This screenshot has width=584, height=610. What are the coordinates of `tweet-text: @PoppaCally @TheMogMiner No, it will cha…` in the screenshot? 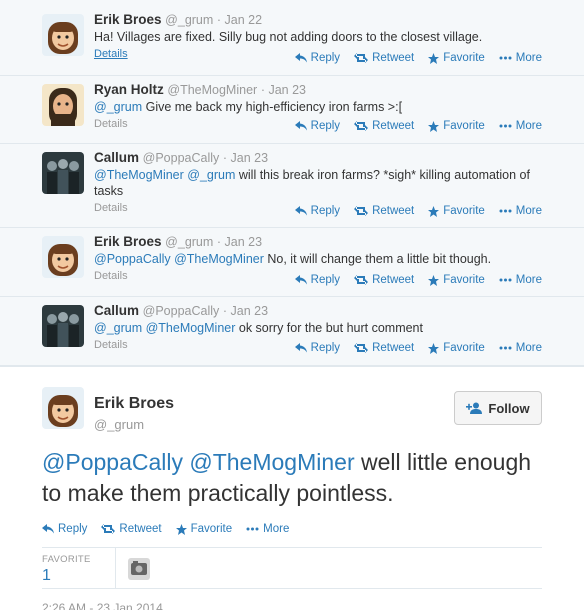 It's located at (293, 259).